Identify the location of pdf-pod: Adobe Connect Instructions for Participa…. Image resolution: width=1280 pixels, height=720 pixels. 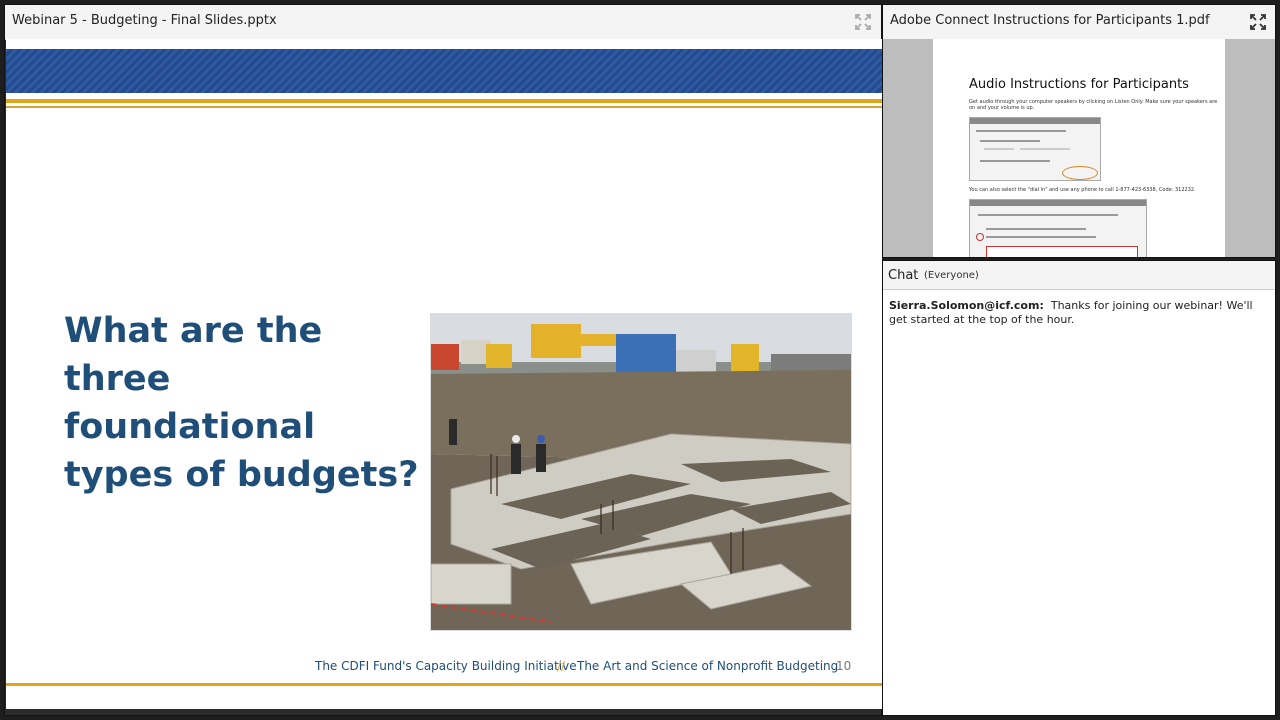
(1079, 131).